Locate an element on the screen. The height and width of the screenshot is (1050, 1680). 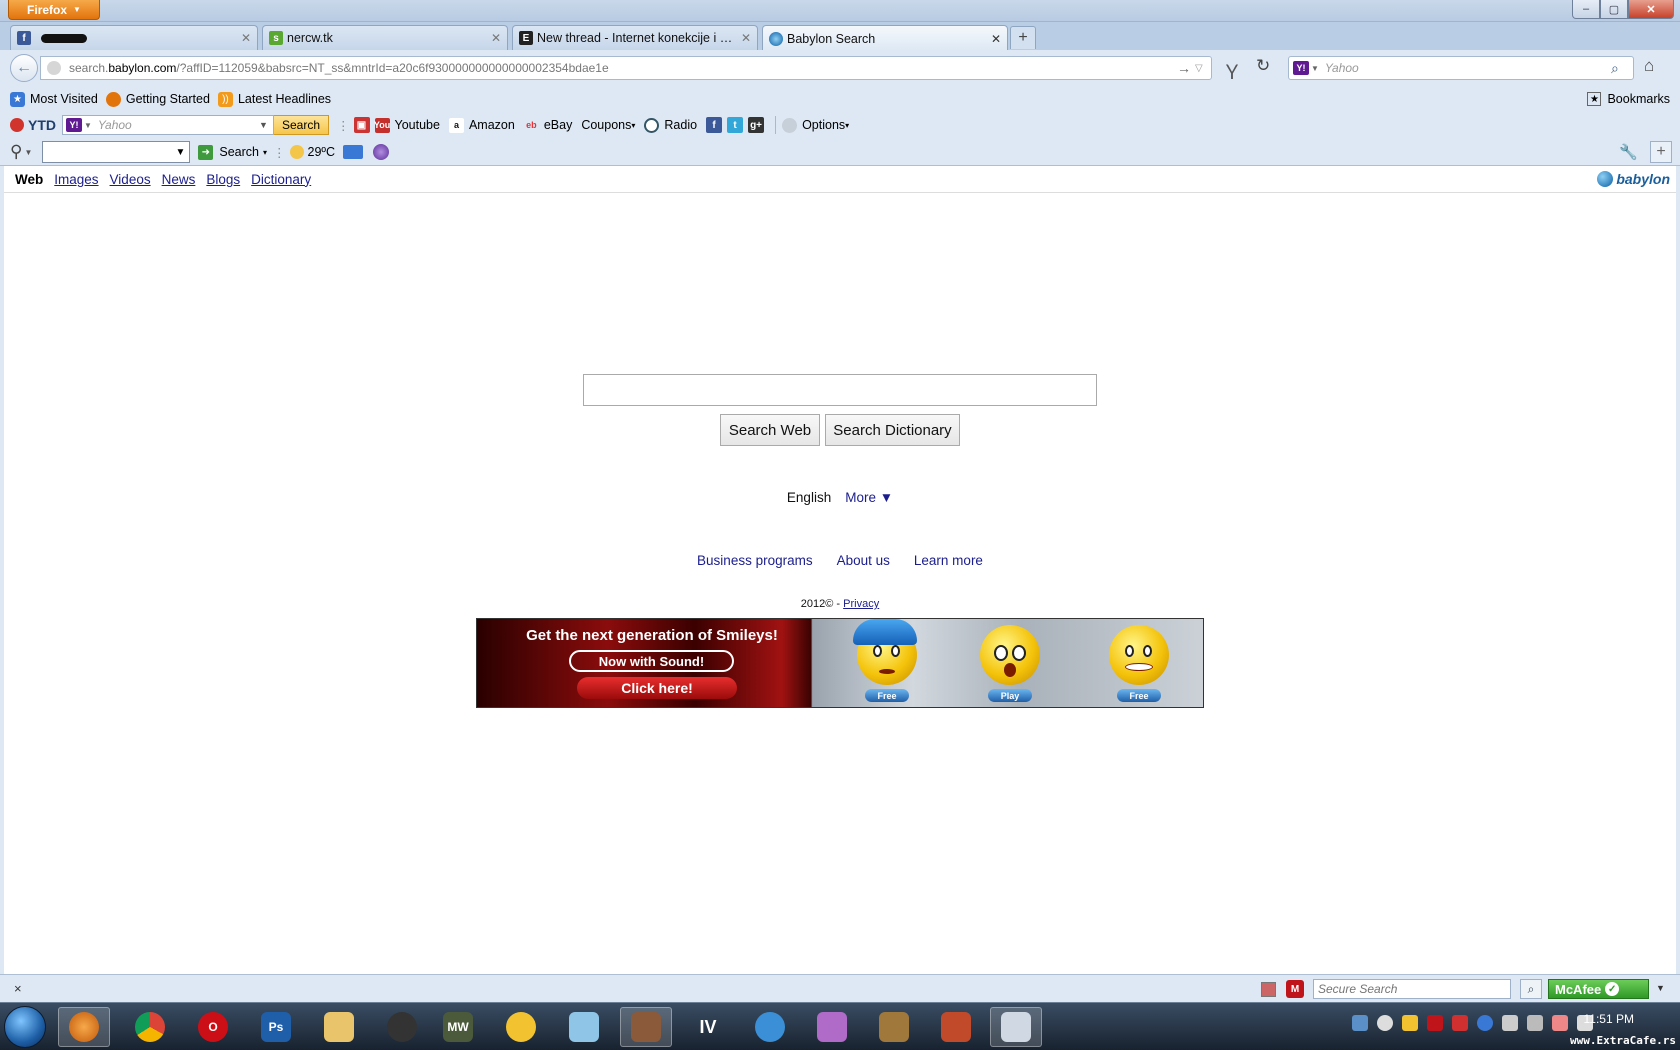
taskbar-archive is located at coordinates (832, 1027).